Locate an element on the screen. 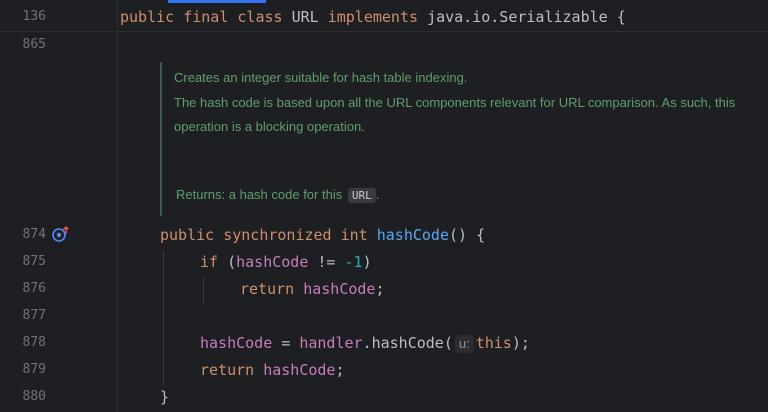 The width and height of the screenshot is (768, 412). inline-code: URL is located at coordinates (361, 195).